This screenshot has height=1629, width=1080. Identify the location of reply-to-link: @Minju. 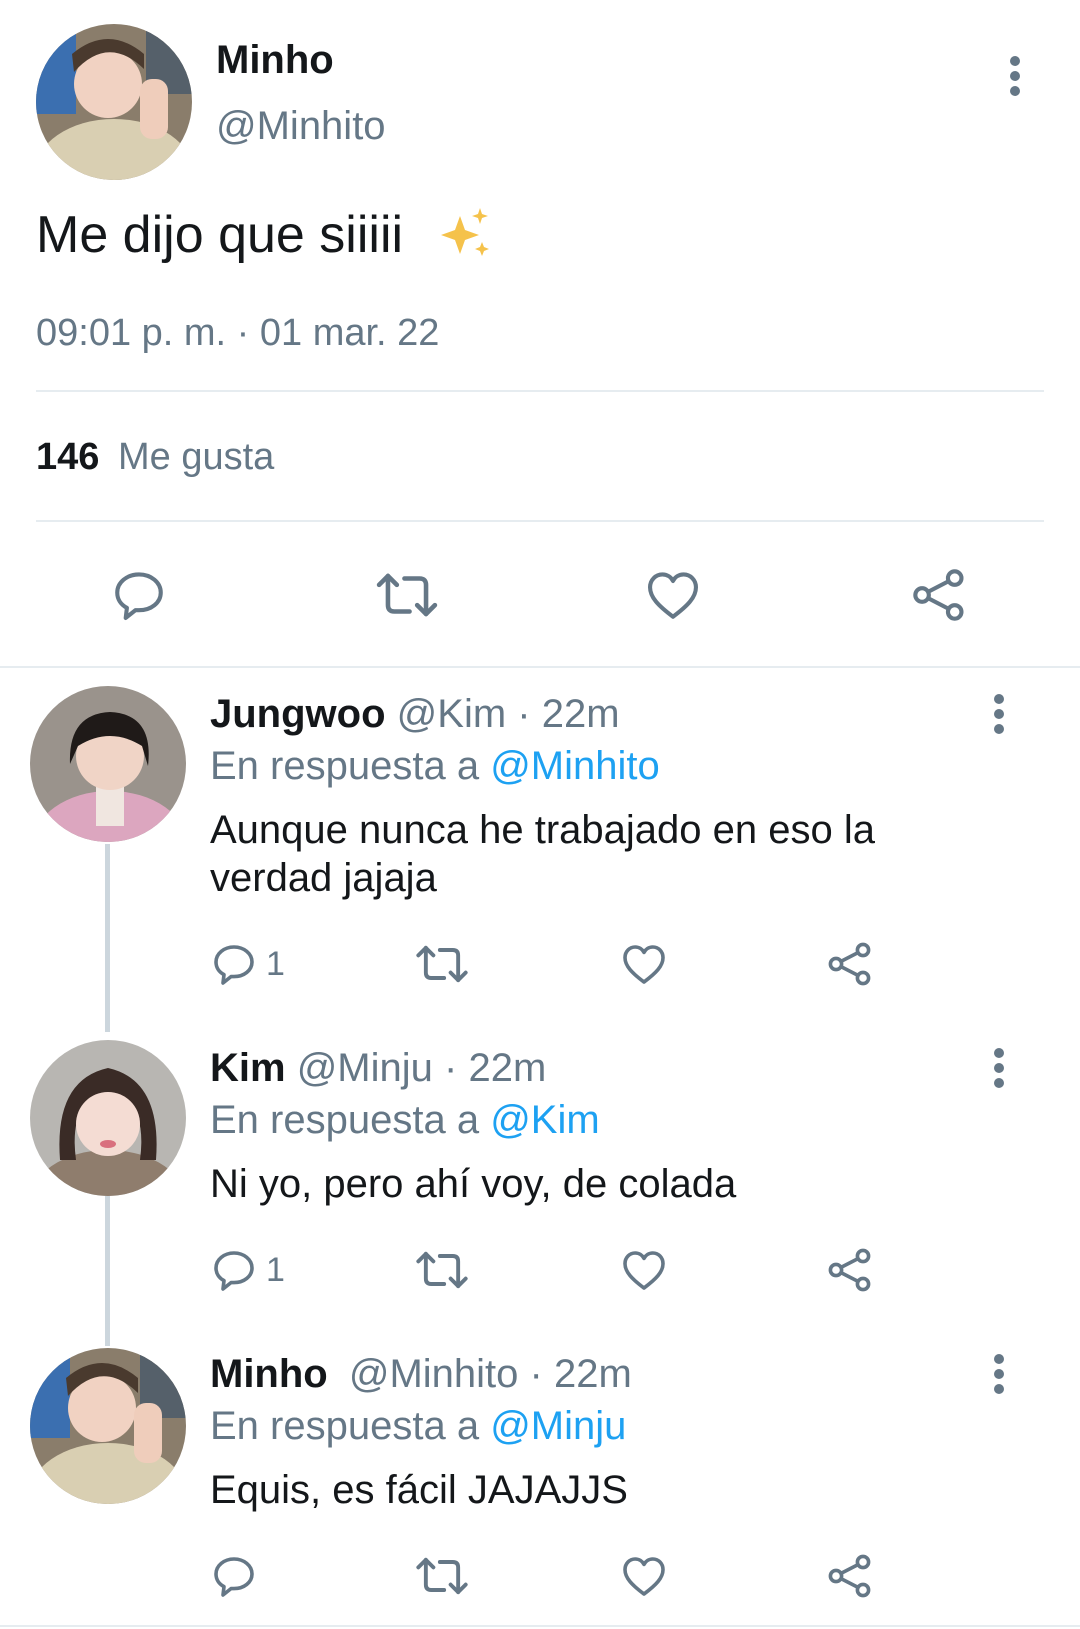
(558, 1426).